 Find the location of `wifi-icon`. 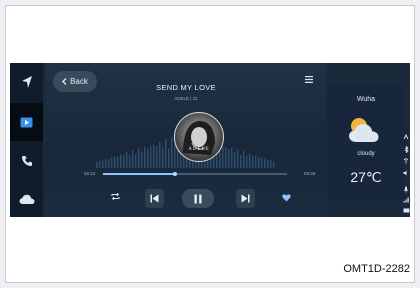

wifi-icon is located at coordinates (406, 161).